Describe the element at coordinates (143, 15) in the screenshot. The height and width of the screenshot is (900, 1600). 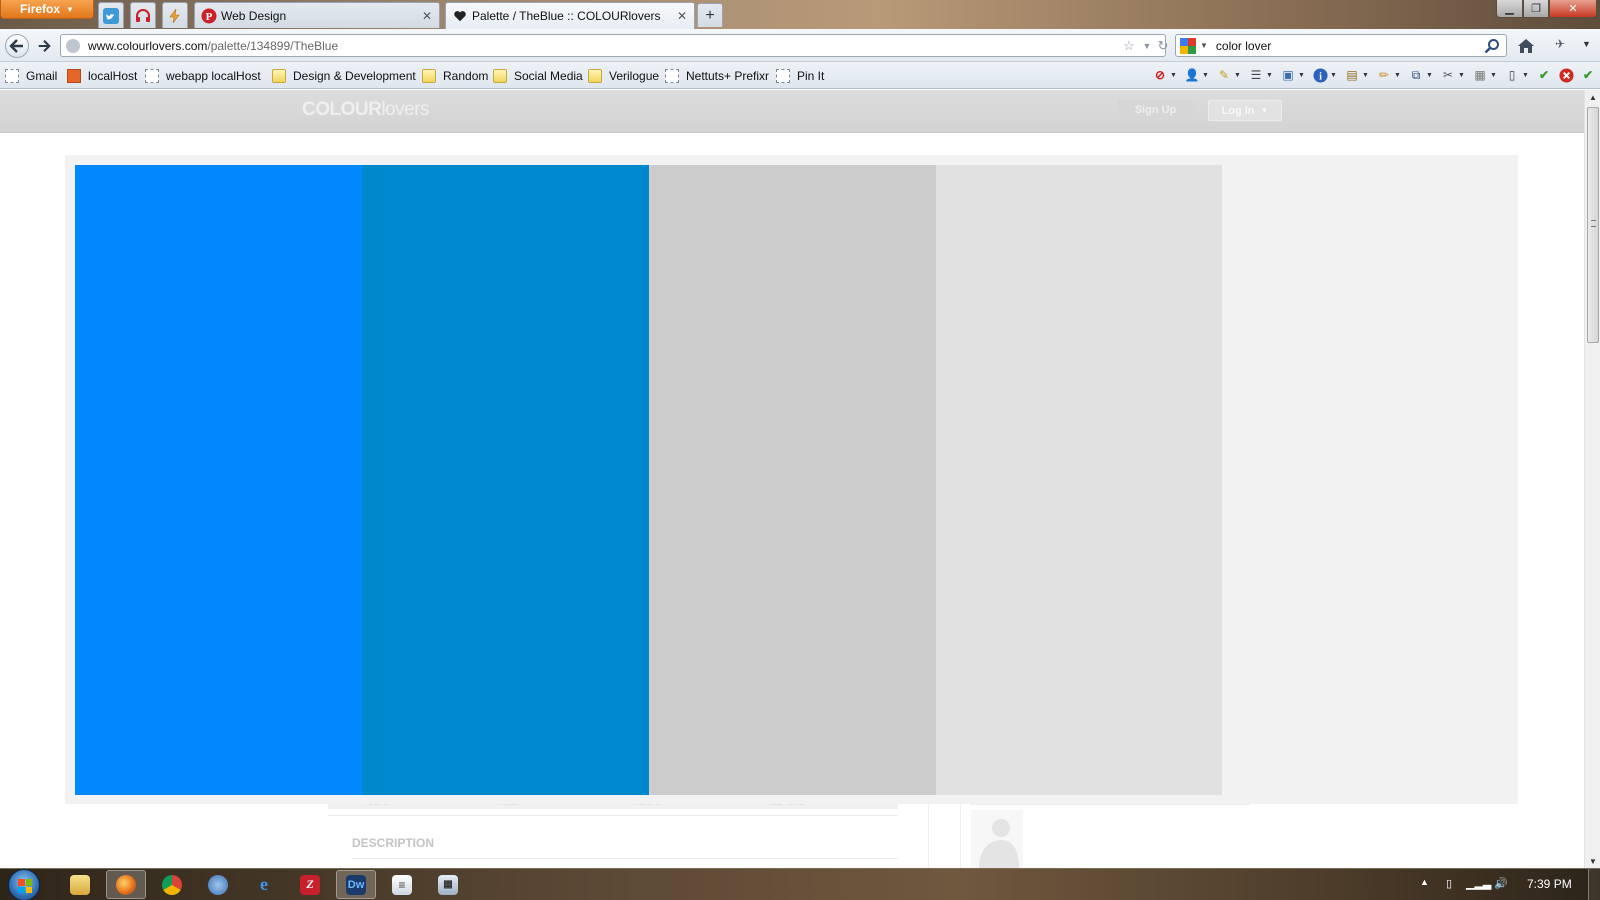
I see `tab-headphones` at that location.